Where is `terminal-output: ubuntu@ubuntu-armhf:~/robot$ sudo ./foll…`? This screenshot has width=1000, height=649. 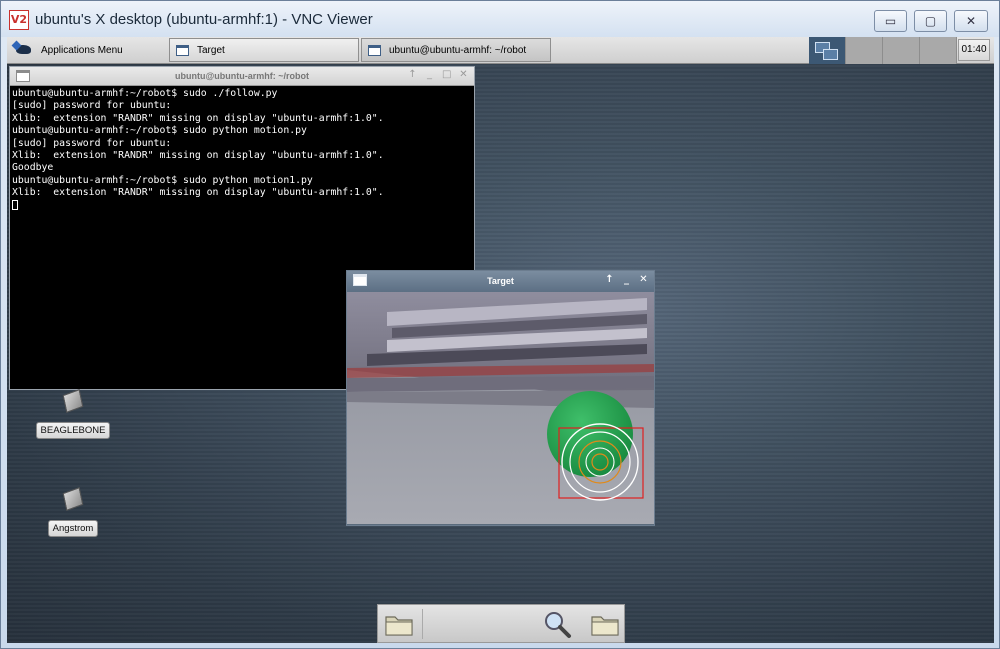
terminal-output: ubuntu@ubuntu-armhf:~/robot$ sudo ./foll… is located at coordinates (242, 149).